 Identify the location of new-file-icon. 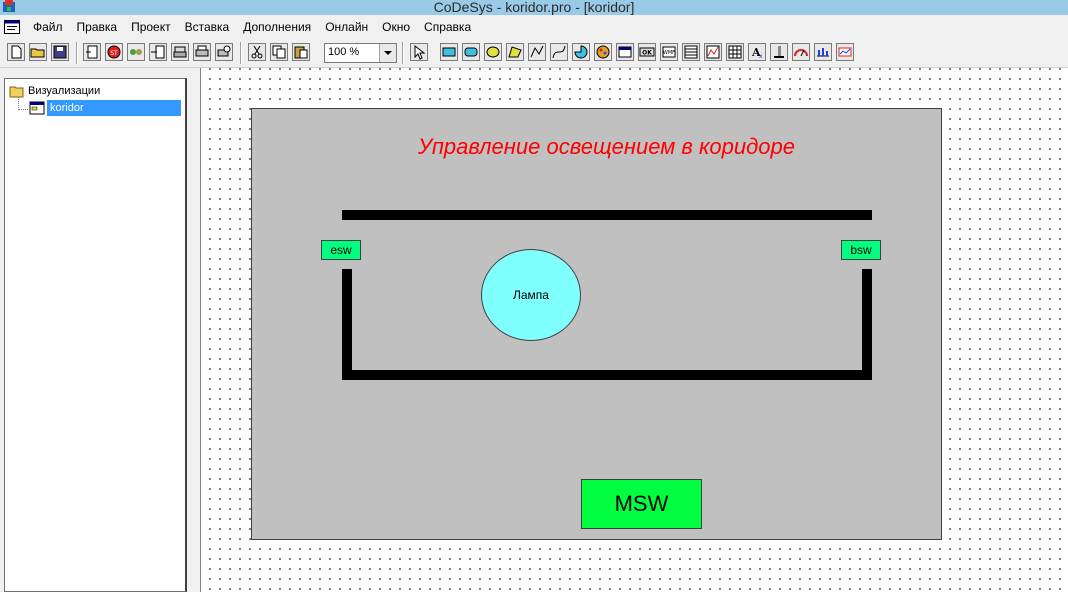
(16, 52).